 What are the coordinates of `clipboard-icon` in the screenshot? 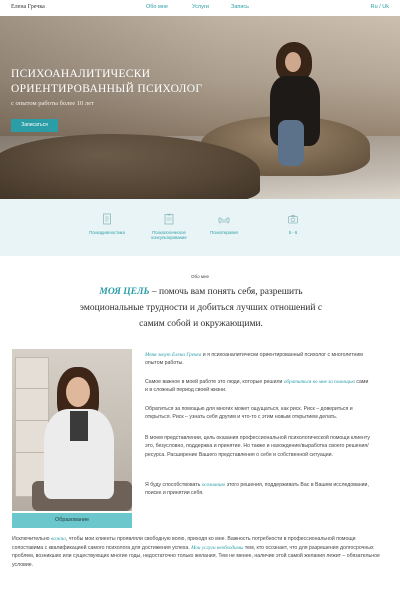 It's located at (169, 219).